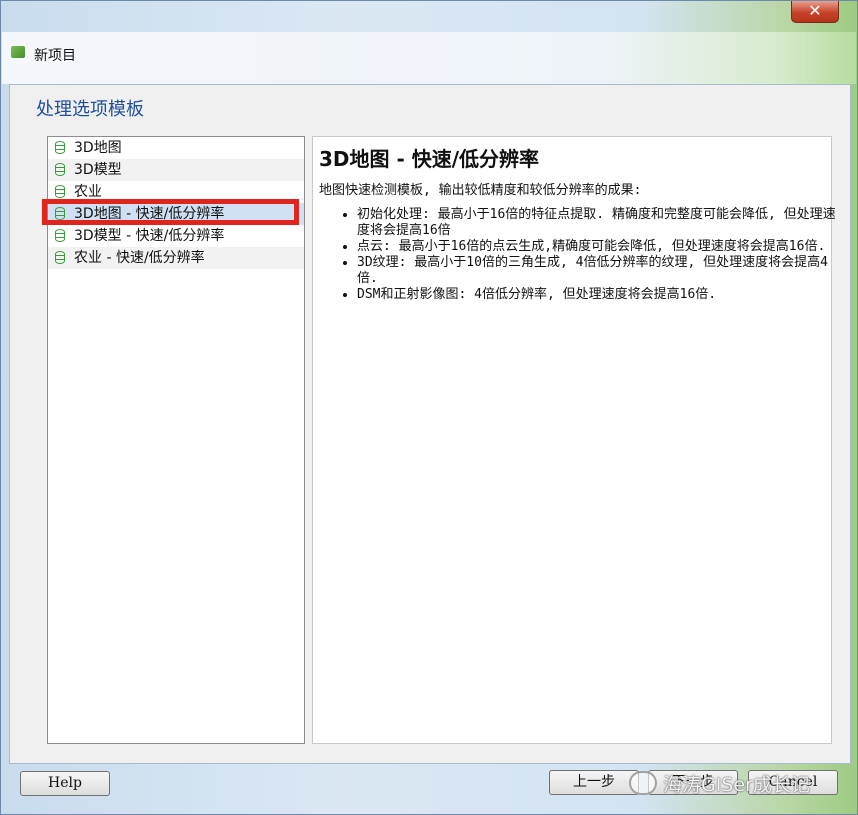 This screenshot has height=815, width=858. Describe the element at coordinates (176, 148) in the screenshot. I see `template-item-3d-map: 3D地图` at that location.